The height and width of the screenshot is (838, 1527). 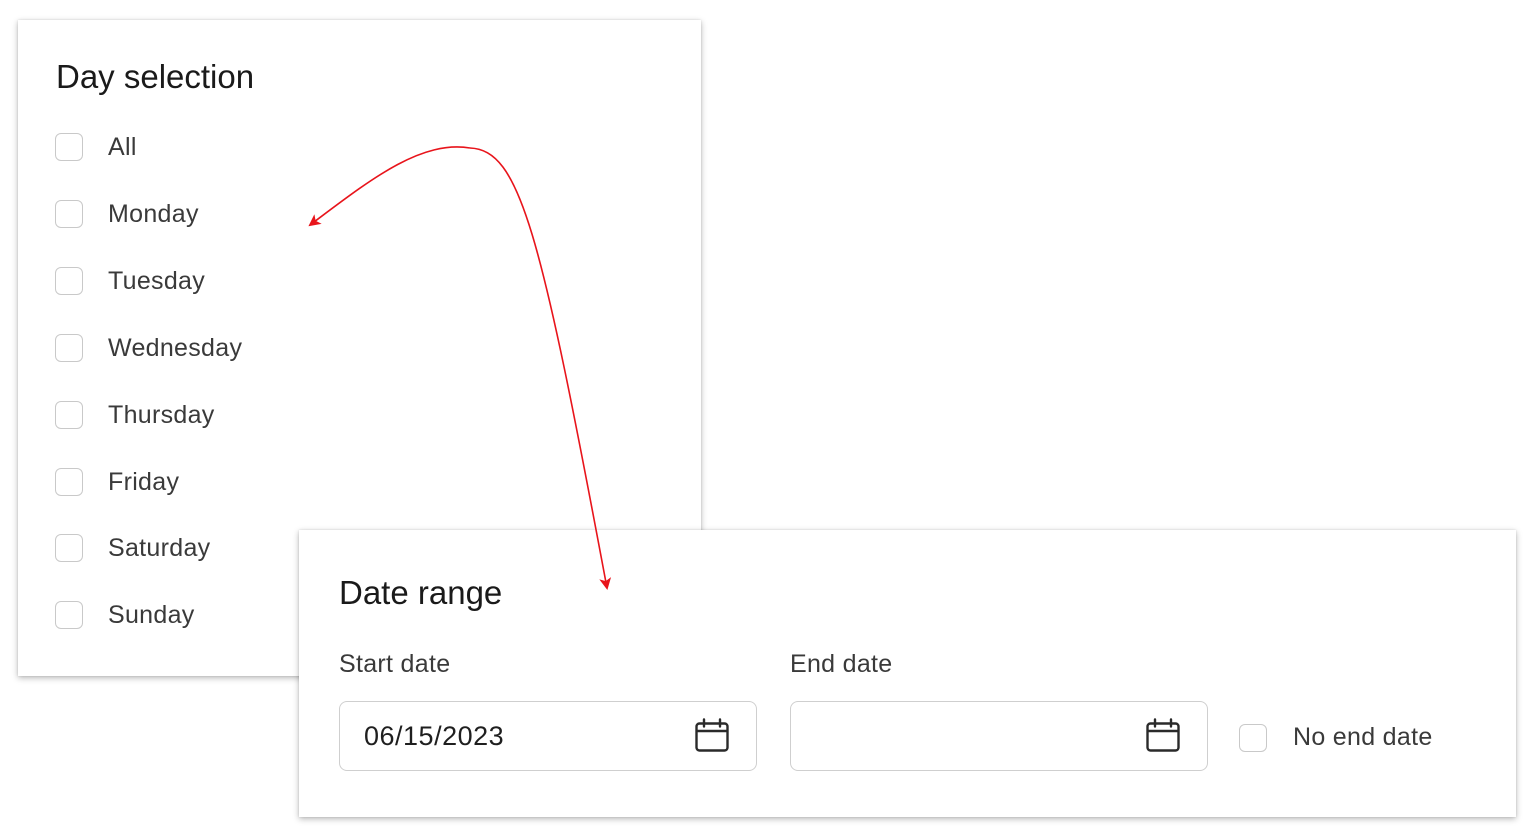 What do you see at coordinates (69, 548) in the screenshot?
I see `checkbox-saturday` at bounding box center [69, 548].